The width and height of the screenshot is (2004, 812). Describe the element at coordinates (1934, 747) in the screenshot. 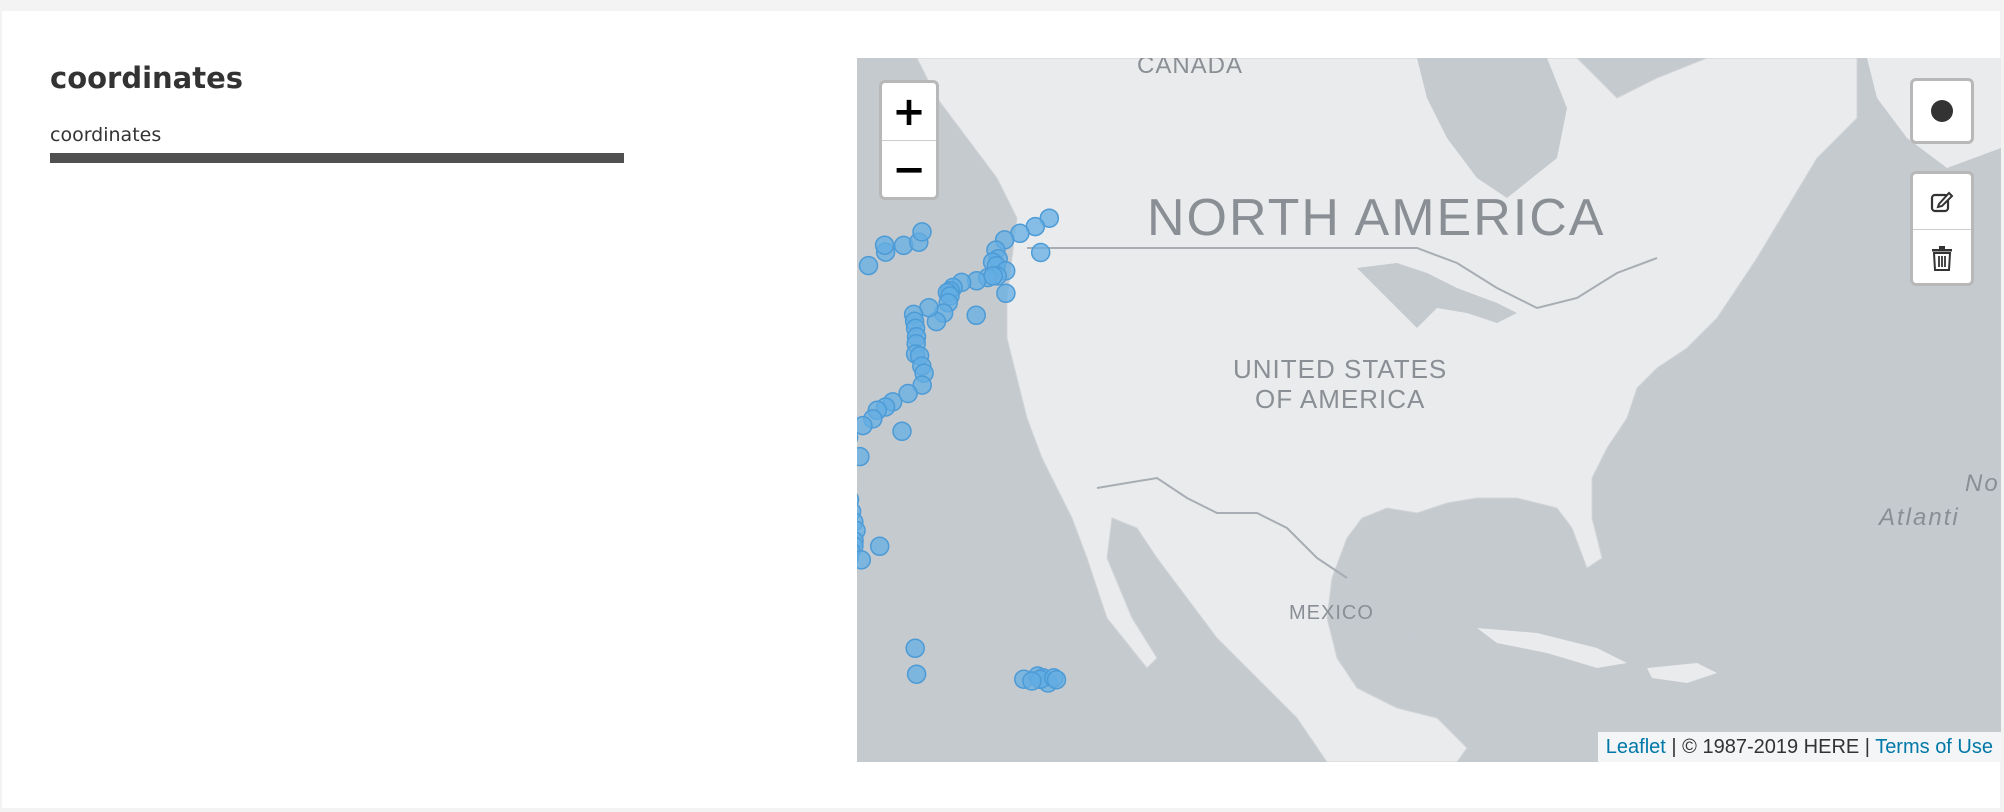

I see `terms-of-use-link: Terms of Use` at that location.